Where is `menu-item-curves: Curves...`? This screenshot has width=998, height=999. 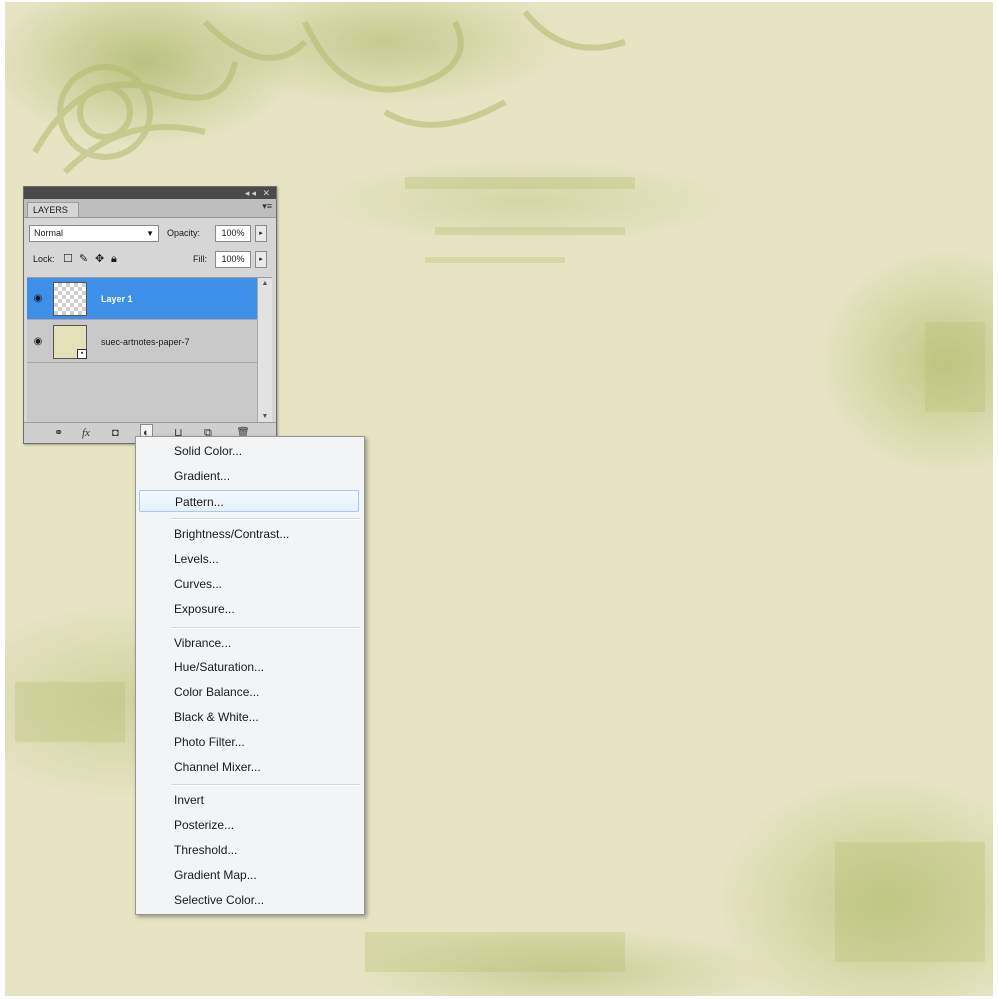 menu-item-curves: Curves... is located at coordinates (249, 584).